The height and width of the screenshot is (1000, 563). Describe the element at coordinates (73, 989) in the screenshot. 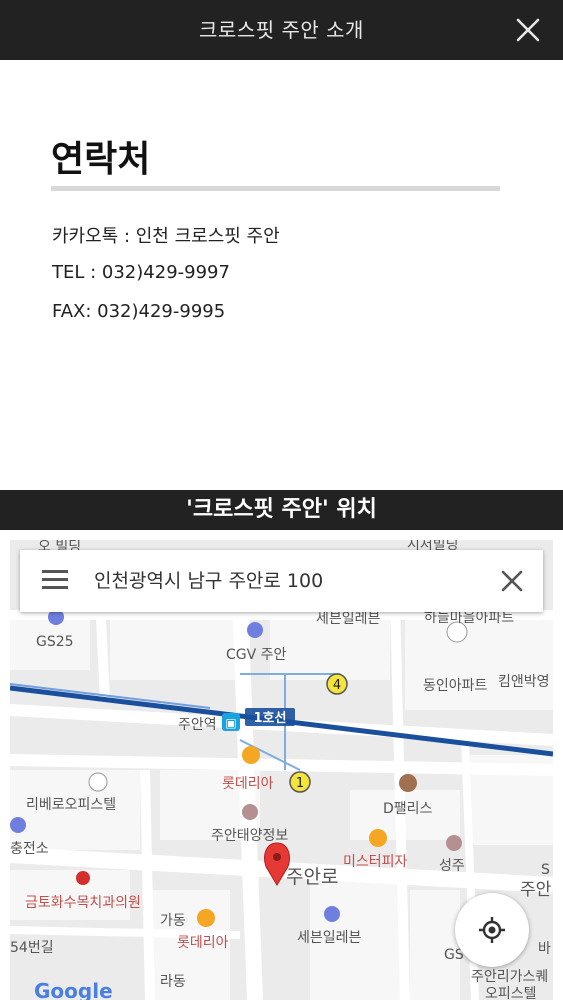

I see `google-logo: Google` at that location.